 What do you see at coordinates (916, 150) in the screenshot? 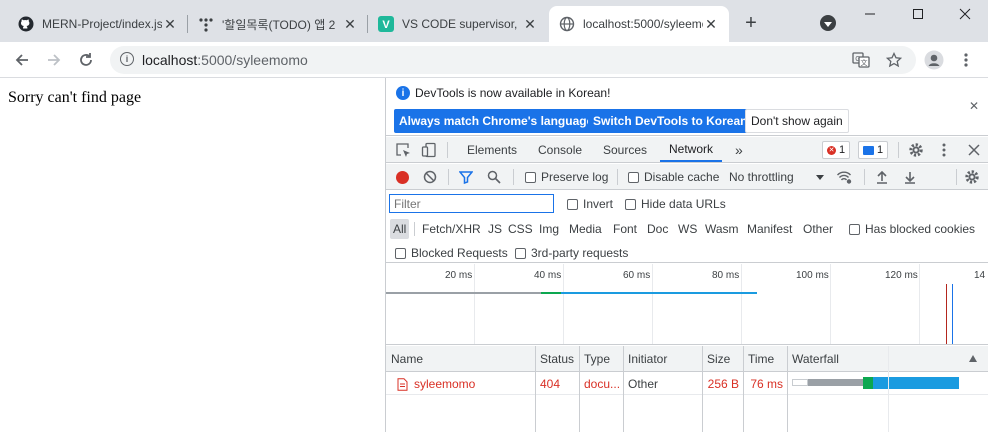
I see `settings-gear-icon` at bounding box center [916, 150].